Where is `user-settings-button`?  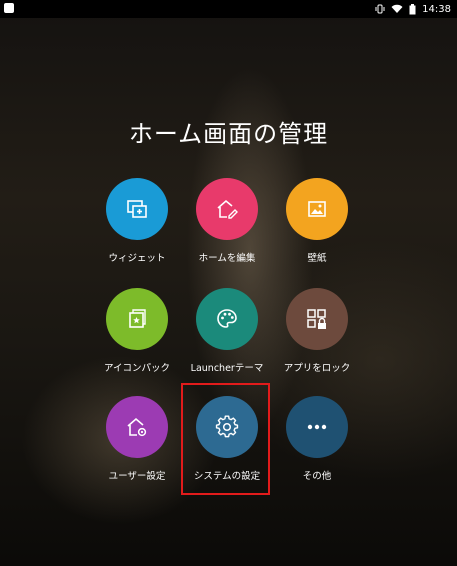 user-settings-button is located at coordinates (137, 427).